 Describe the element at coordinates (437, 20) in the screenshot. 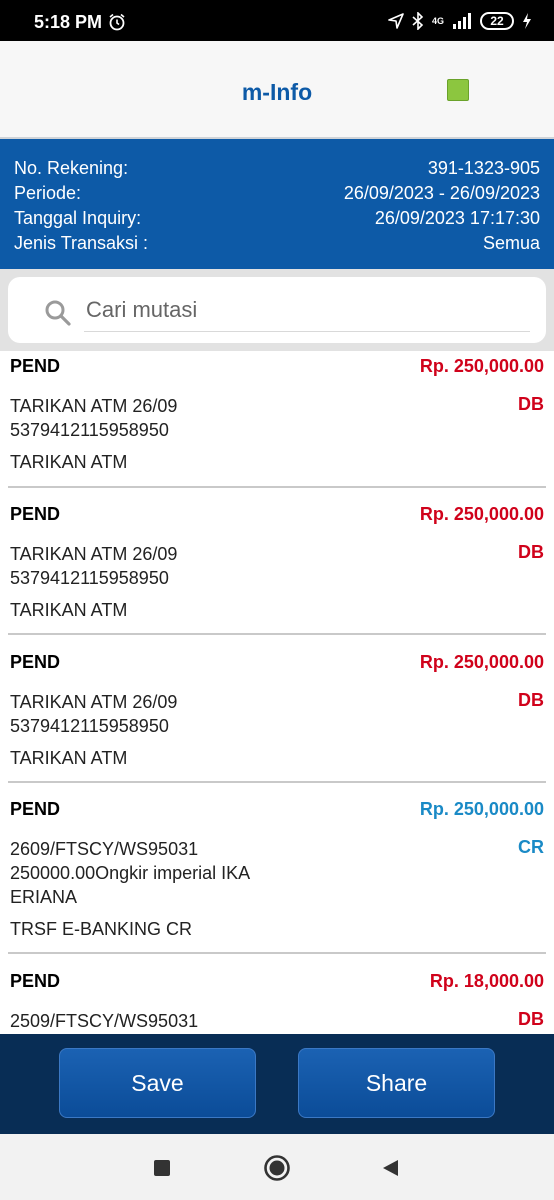

I see `network-type: 4G` at that location.